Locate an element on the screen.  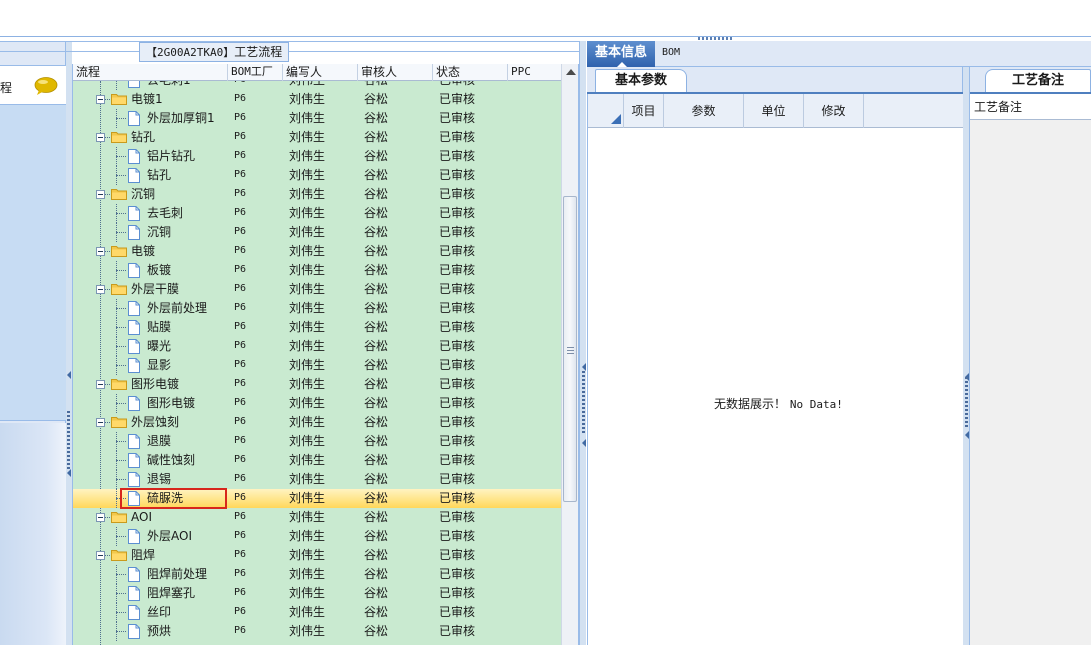
table-row: 外层干膜 P6 刘伟生 谷松 已审核 is located at coordinates (318, 289).